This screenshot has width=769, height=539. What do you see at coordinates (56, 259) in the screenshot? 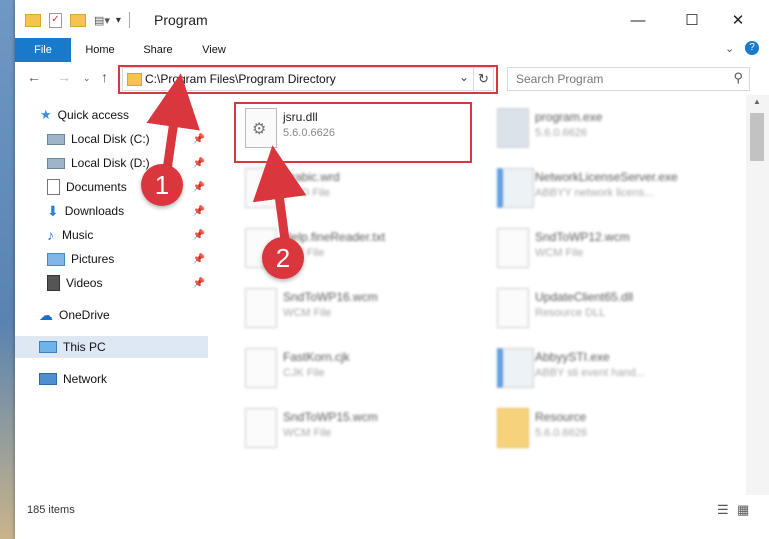
I see `pictures-icon` at bounding box center [56, 259].